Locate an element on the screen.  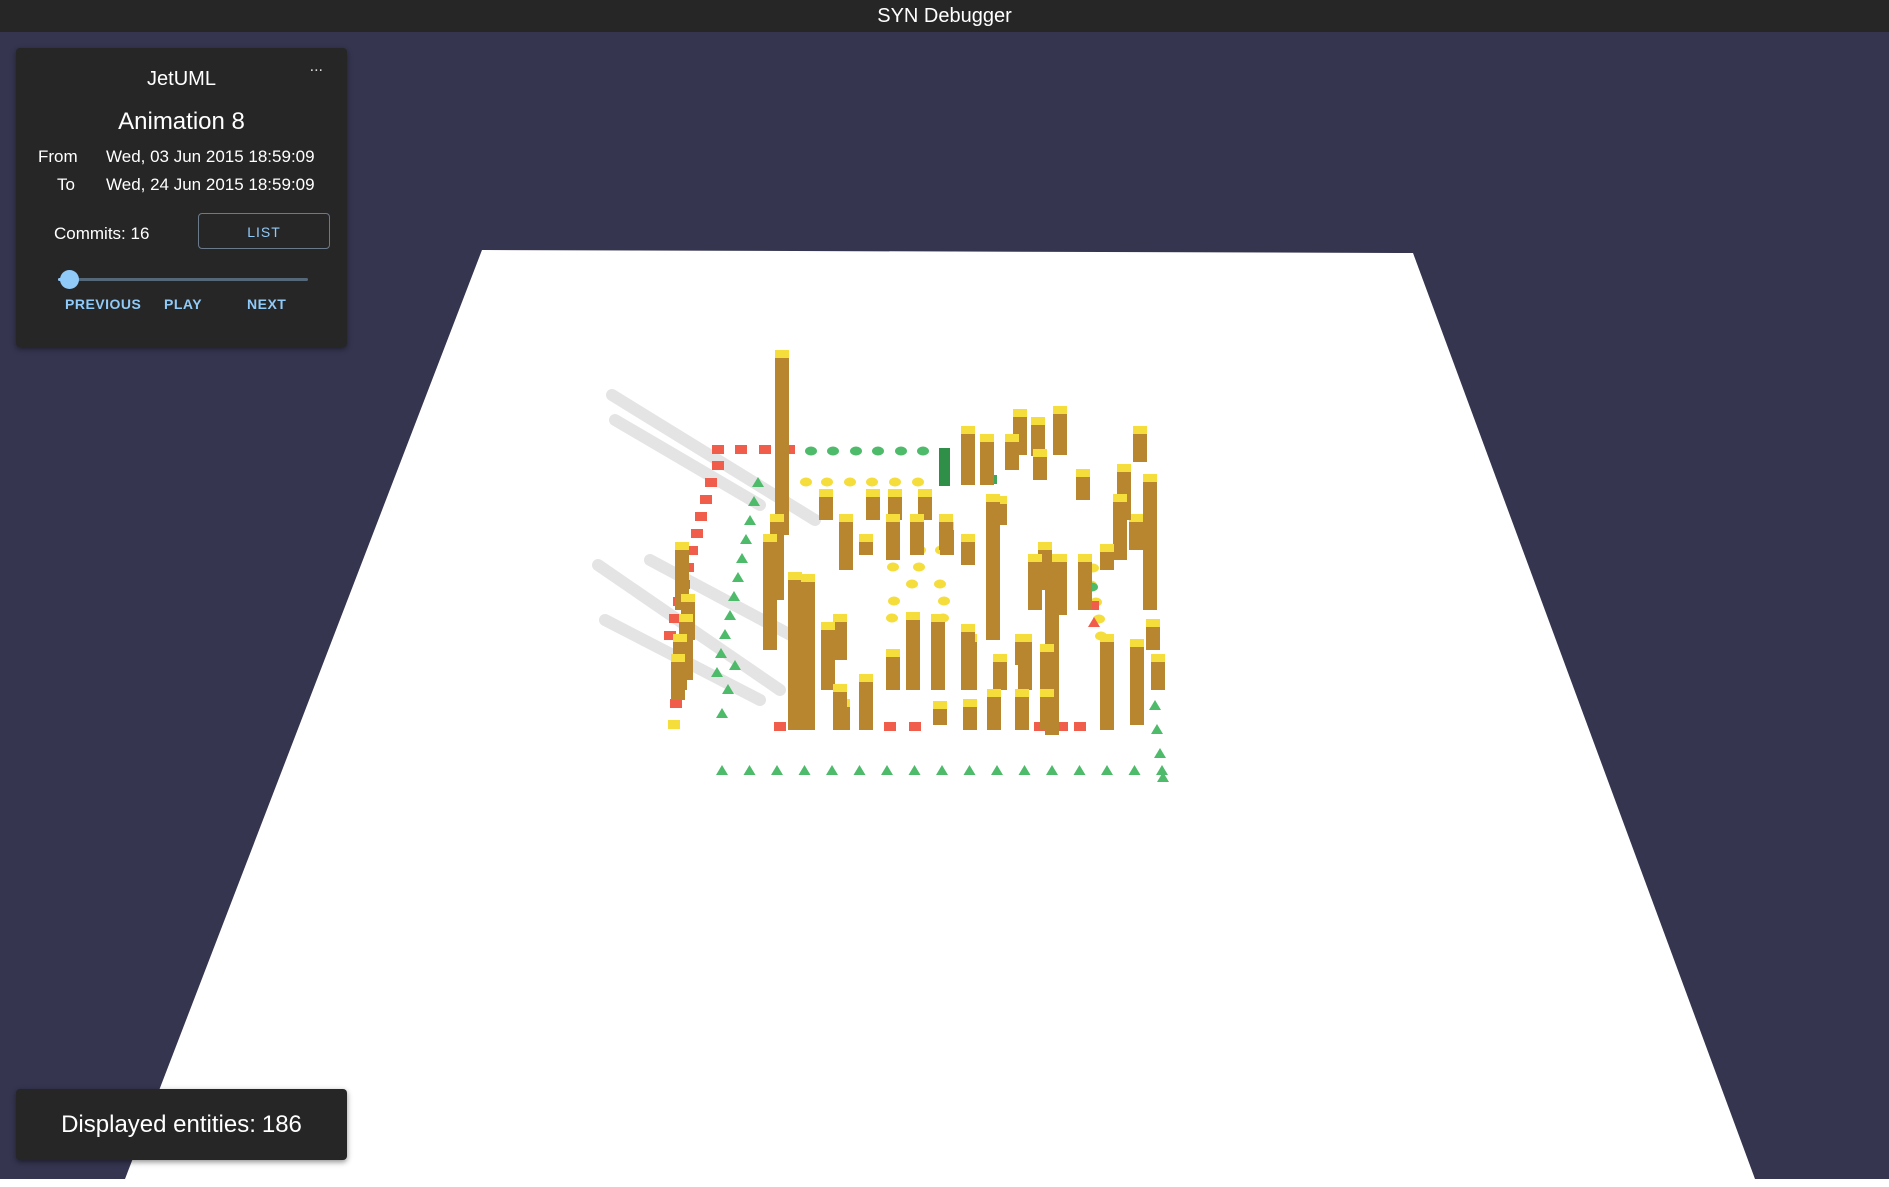
animation-slider-track is located at coordinates (183, 279).